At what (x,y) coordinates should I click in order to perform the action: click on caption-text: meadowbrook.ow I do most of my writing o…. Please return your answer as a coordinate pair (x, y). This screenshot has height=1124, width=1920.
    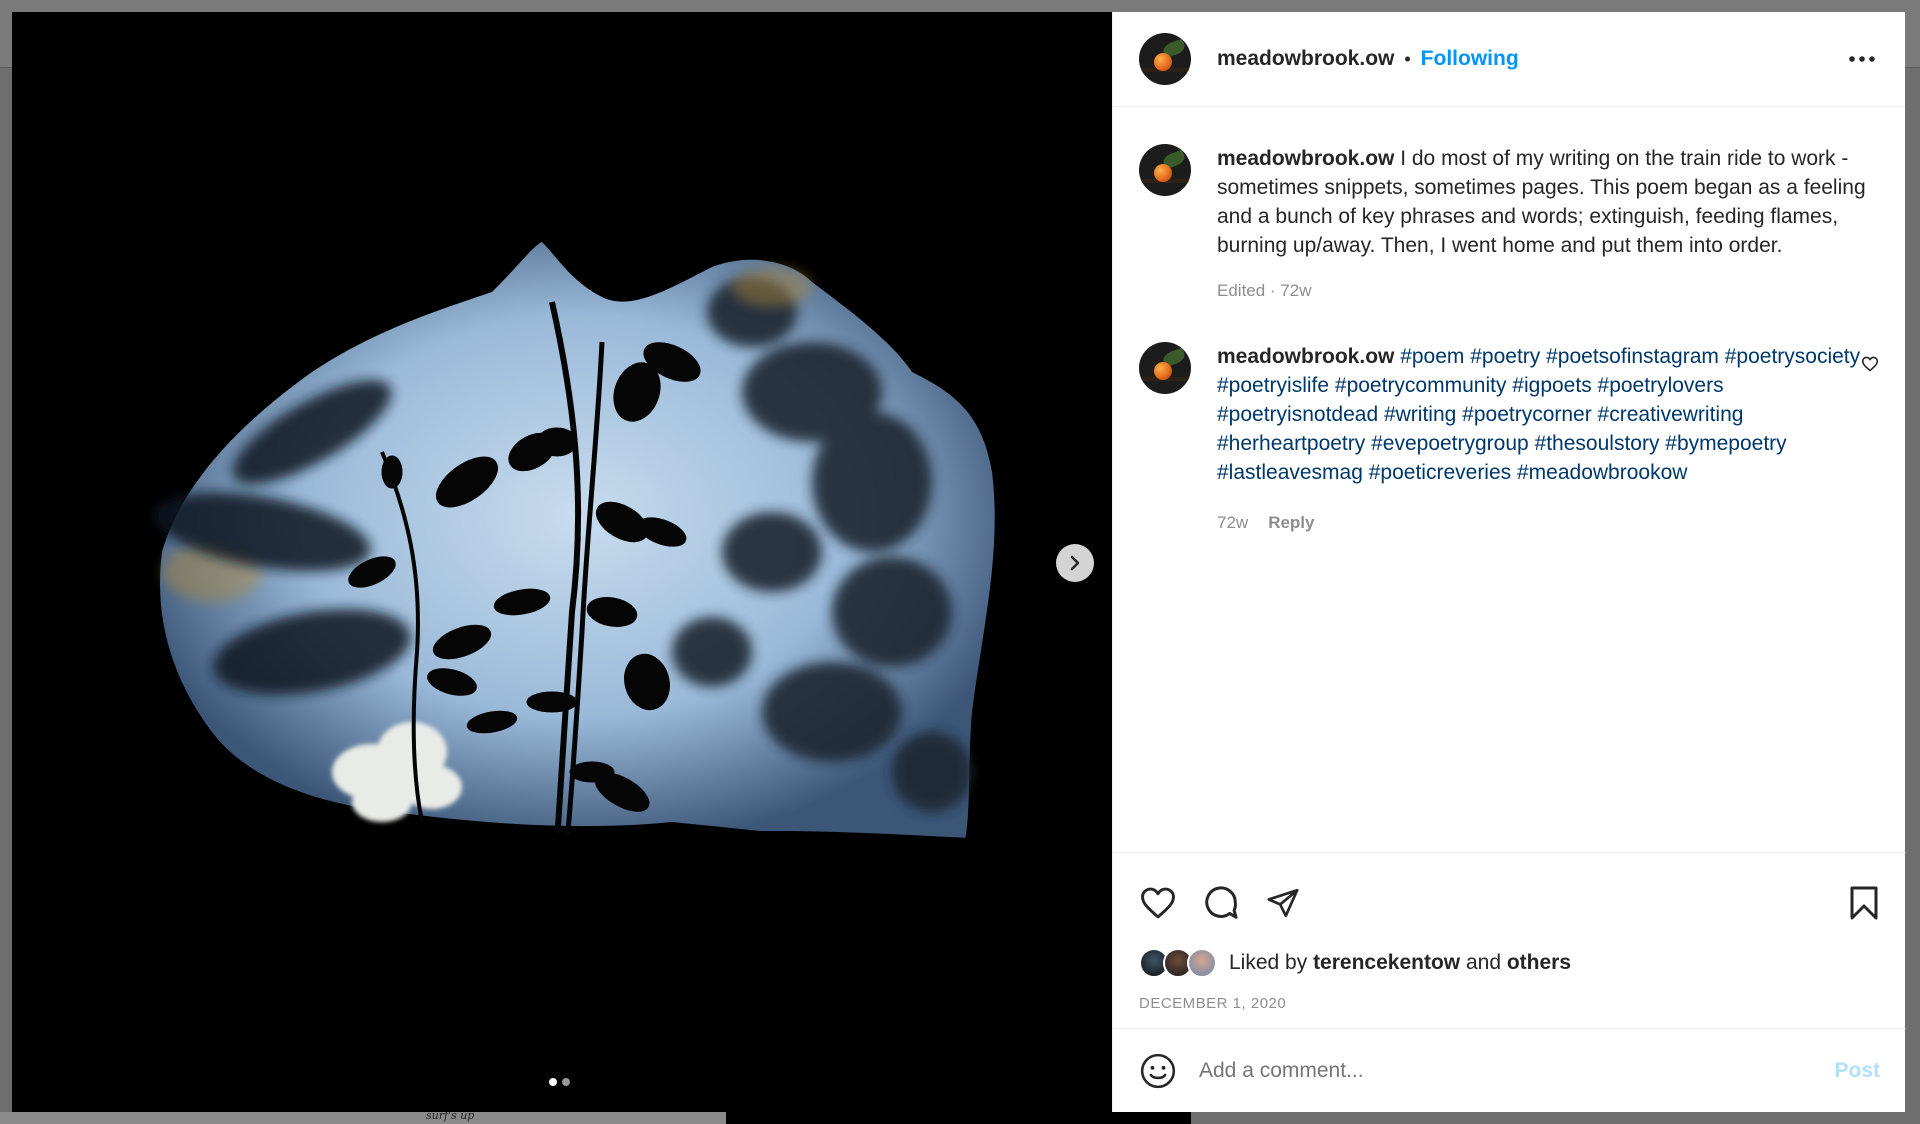
    Looking at the image, I should click on (1547, 202).